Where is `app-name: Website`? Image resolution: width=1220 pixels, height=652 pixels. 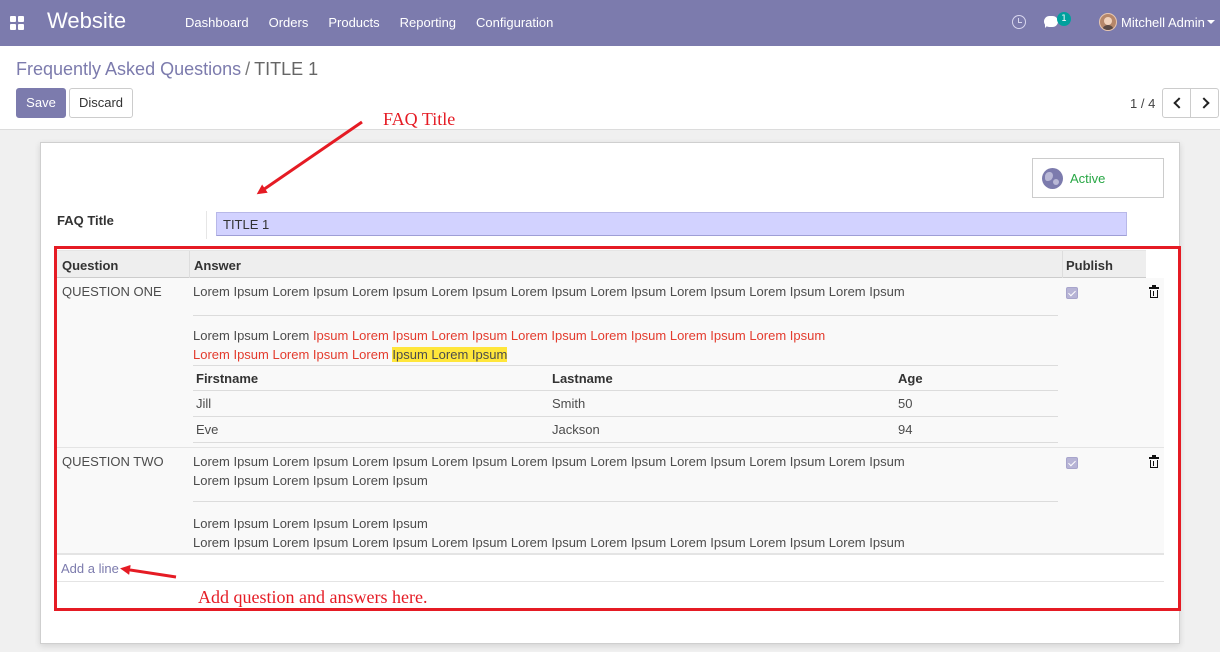
app-name: Website is located at coordinates (87, 20).